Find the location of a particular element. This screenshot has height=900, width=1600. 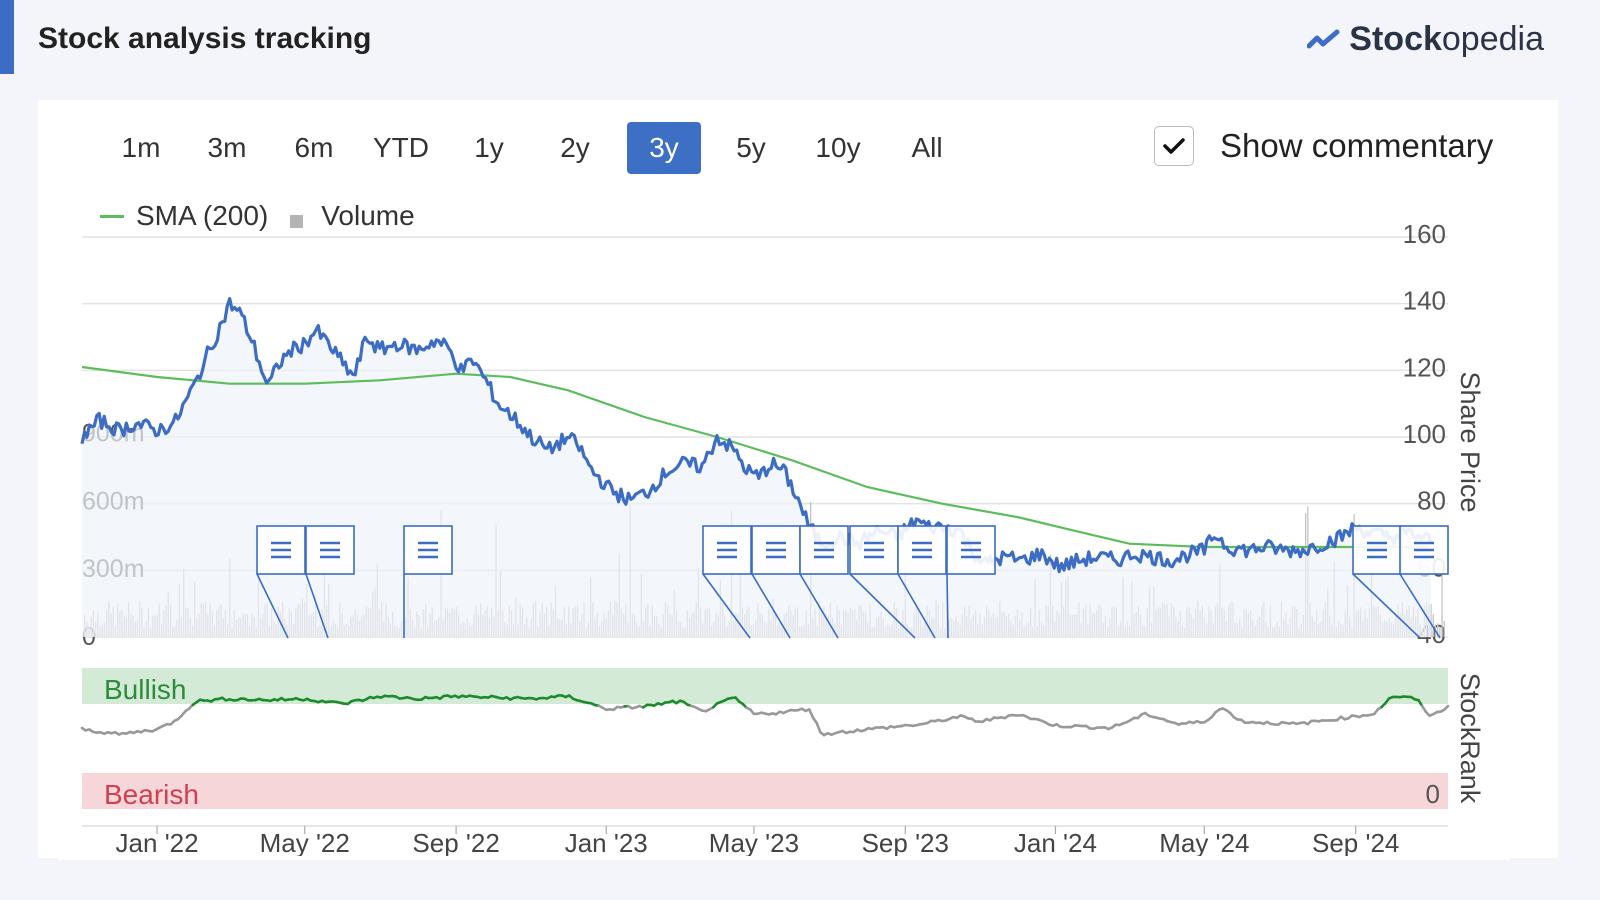

bullish-label: Bullish is located at coordinates (145, 689).